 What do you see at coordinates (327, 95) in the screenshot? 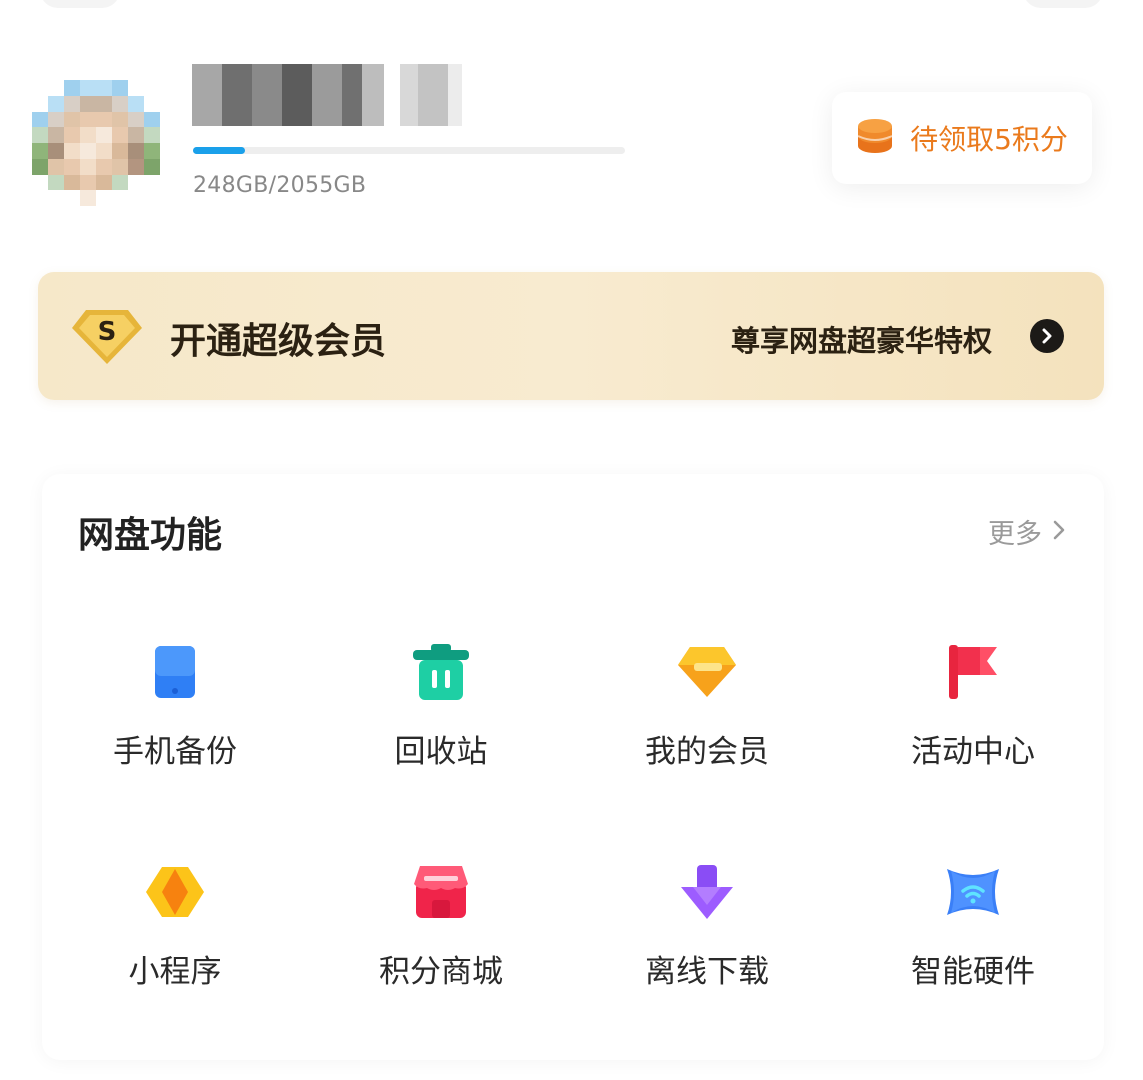
I see `username-blurred` at bounding box center [327, 95].